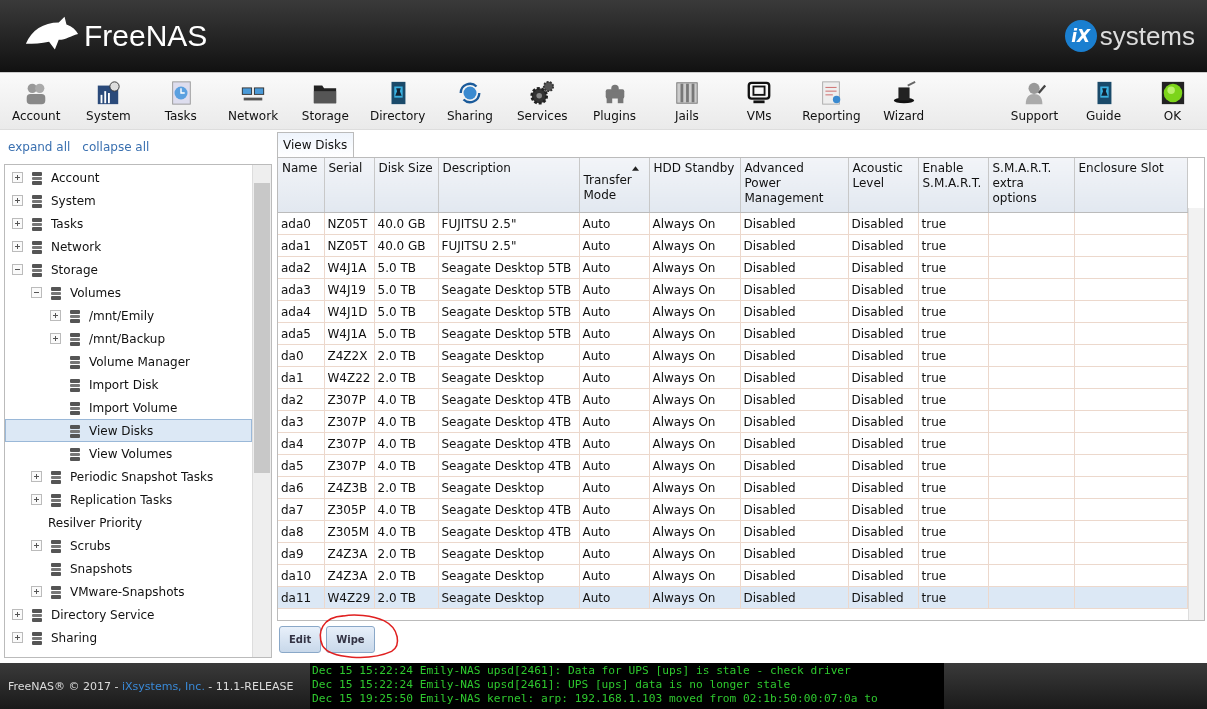 This screenshot has height=709, width=1207. What do you see at coordinates (128, 200) in the screenshot?
I see `tree-item: System` at bounding box center [128, 200].